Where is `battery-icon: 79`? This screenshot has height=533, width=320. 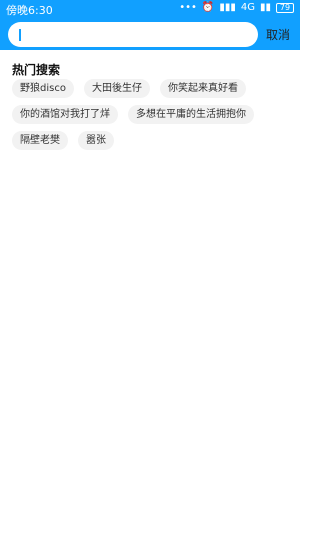 battery-icon: 79 is located at coordinates (285, 8).